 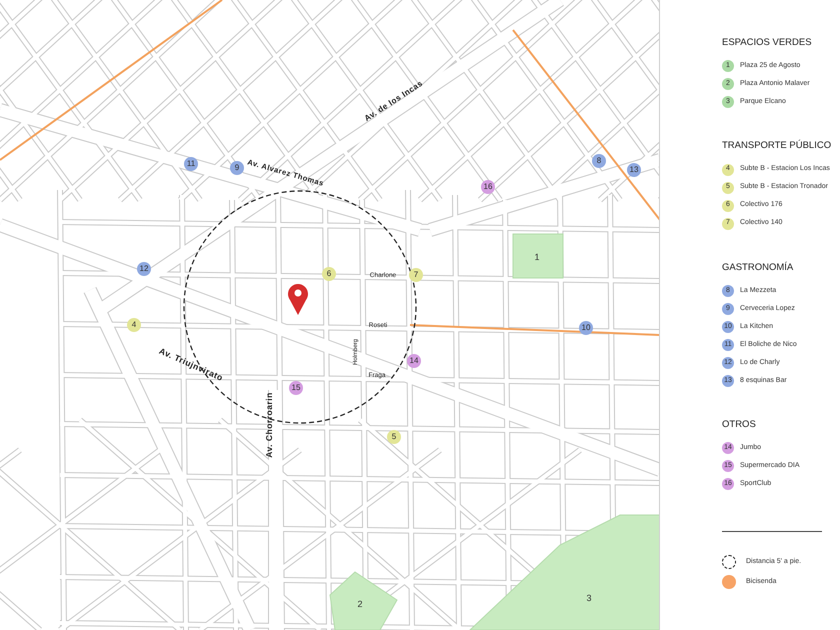 What do you see at coordinates (758, 267) in the screenshot?
I see `legend-heading: GASTRONOMÍA` at bounding box center [758, 267].